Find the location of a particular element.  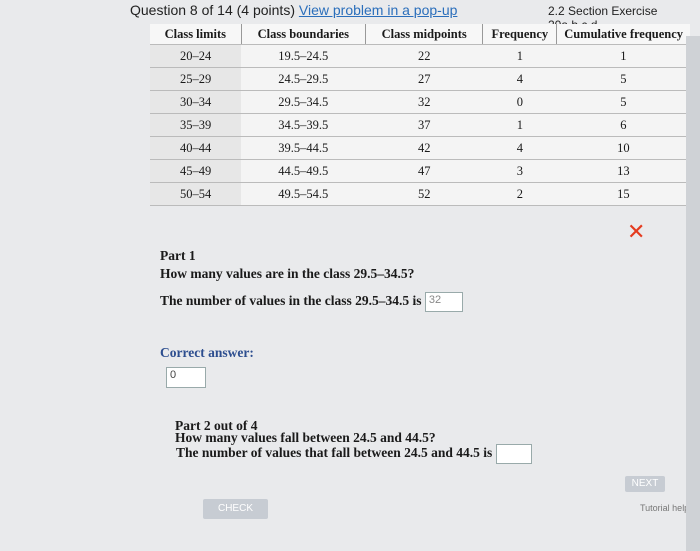

part2-answer-input is located at coordinates (513, 454).